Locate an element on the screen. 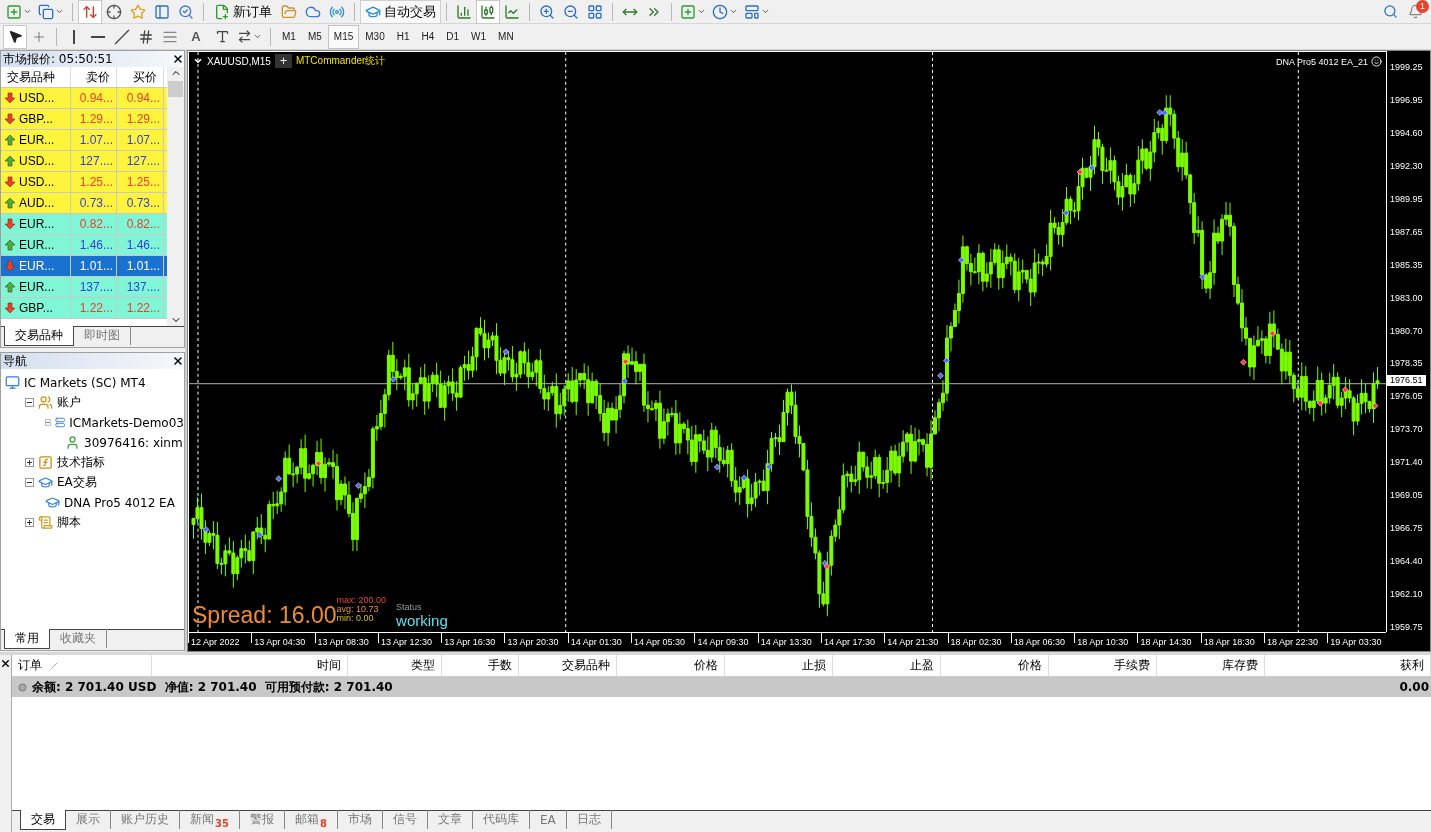  price-label: 1987.65 is located at coordinates (1406, 231).